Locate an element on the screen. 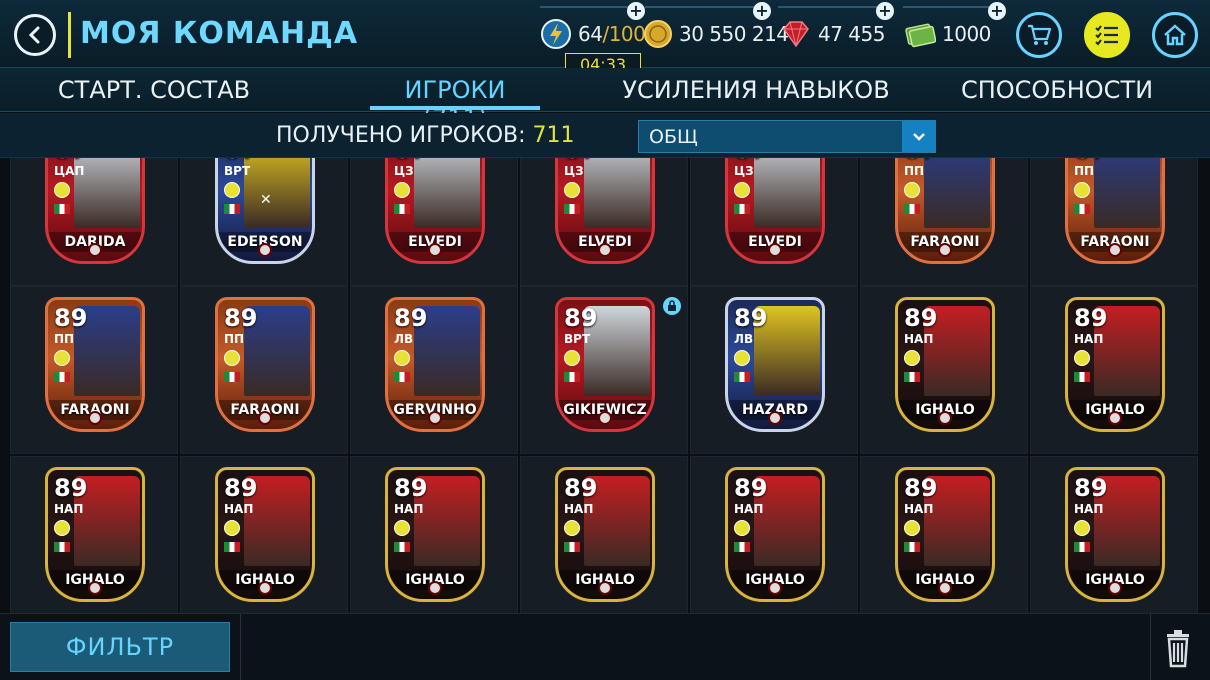 Image resolution: width=1210 pixels, height=680 pixels. home-button is located at coordinates (1175, 35).